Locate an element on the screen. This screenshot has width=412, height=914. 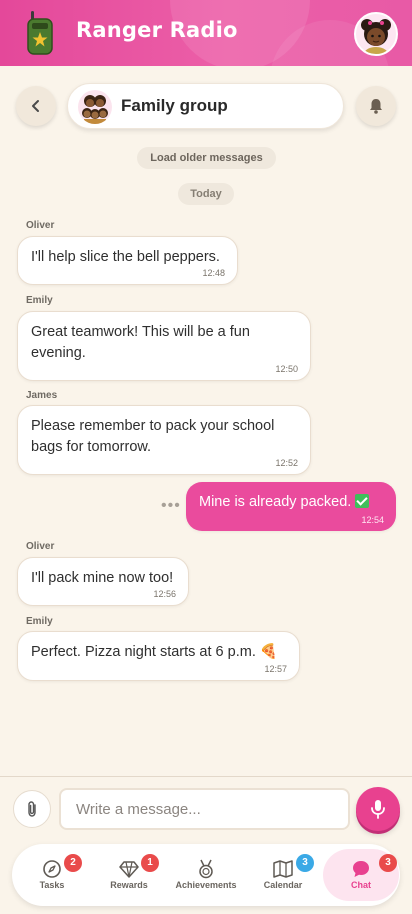
message-bubble-own: Mine is already packed. 12:54 is located at coordinates (291, 506).